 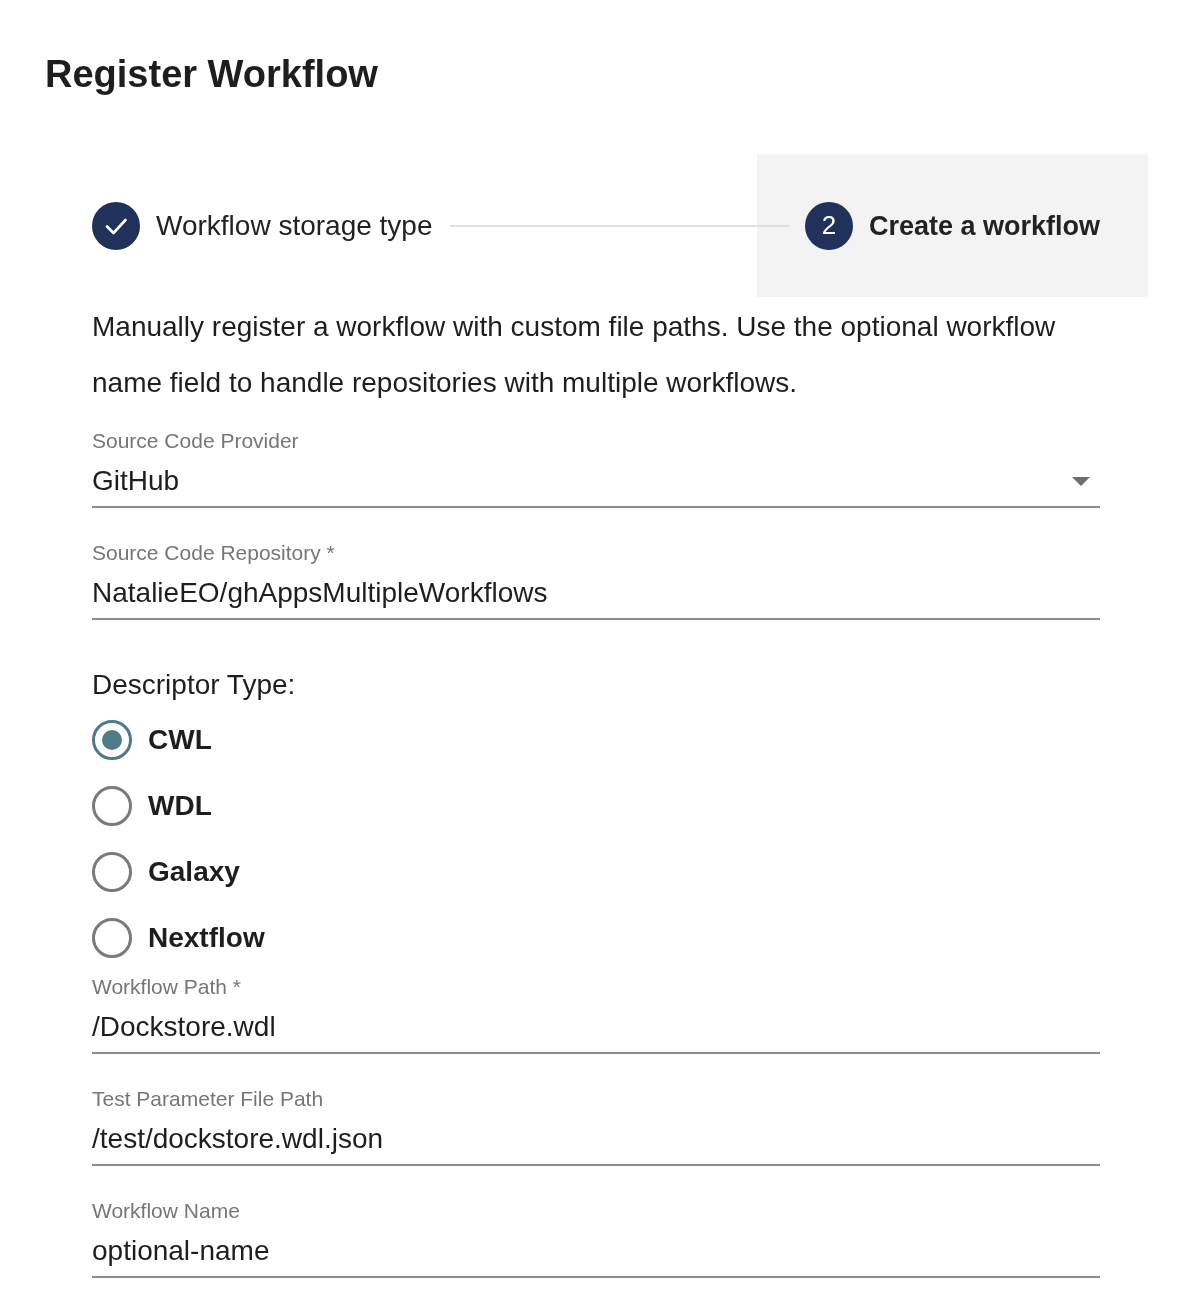 What do you see at coordinates (195, 441) in the screenshot?
I see `field-label: Source Code Provider` at bounding box center [195, 441].